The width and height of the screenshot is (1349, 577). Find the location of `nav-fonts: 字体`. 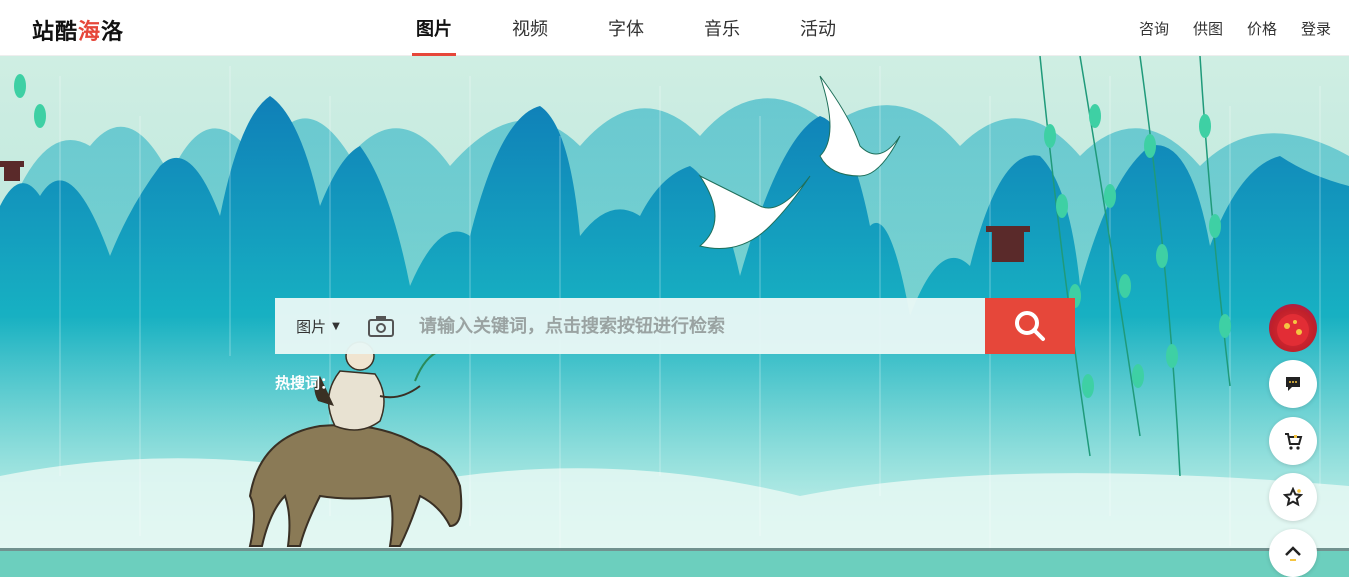

nav-fonts: 字体 is located at coordinates (626, 28).